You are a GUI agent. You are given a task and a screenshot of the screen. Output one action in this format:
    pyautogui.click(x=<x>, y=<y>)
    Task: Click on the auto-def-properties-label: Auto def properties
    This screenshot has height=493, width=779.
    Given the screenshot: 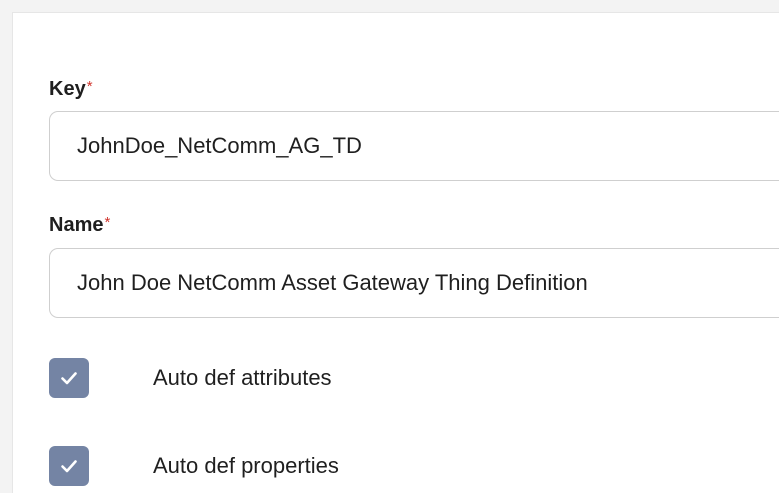 What is the action you would take?
    pyautogui.click(x=246, y=465)
    